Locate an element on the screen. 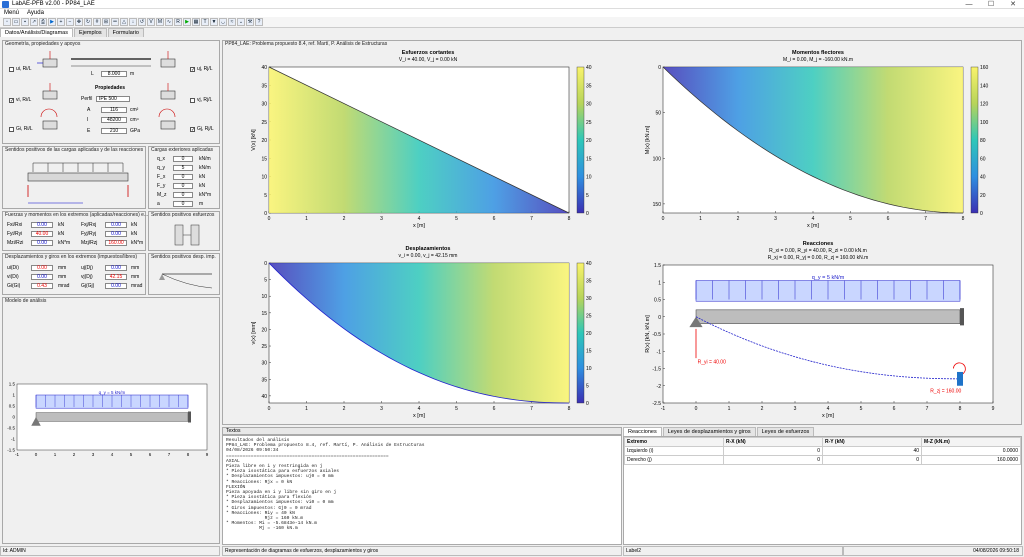  tab-displacement-laws: Leyes de desplazamientos y giros is located at coordinates (709, 431).